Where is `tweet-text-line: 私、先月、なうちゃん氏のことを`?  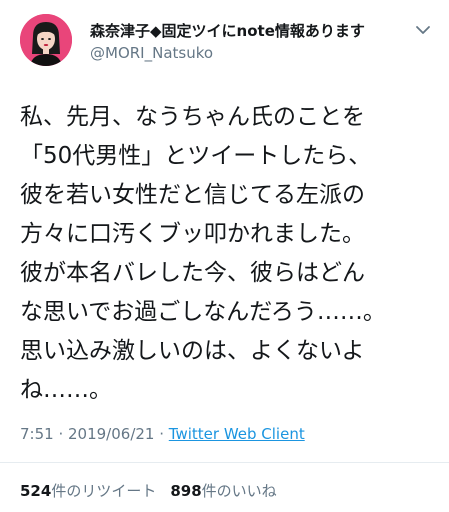
tweet-text-line: 私、先月、なうちゃん氏のことを is located at coordinates (192, 117).